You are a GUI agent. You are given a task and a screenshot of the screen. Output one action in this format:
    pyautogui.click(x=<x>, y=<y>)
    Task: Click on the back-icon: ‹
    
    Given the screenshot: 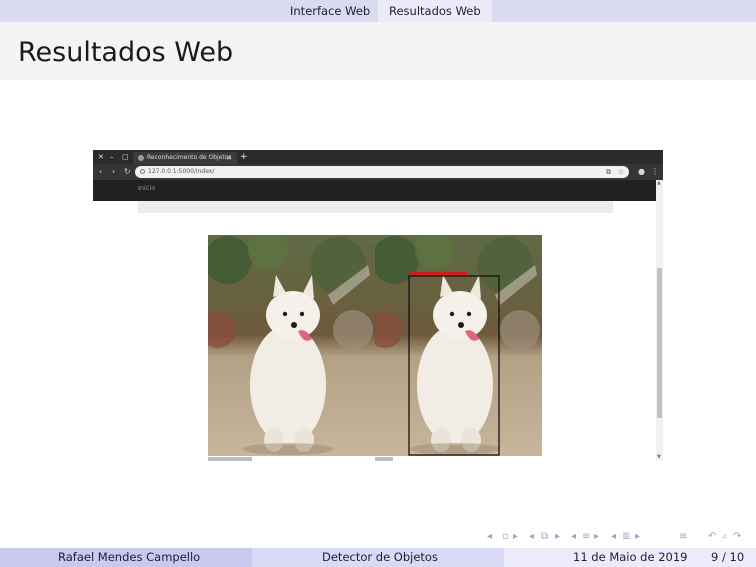 What is the action you would take?
    pyautogui.click(x=100, y=172)
    